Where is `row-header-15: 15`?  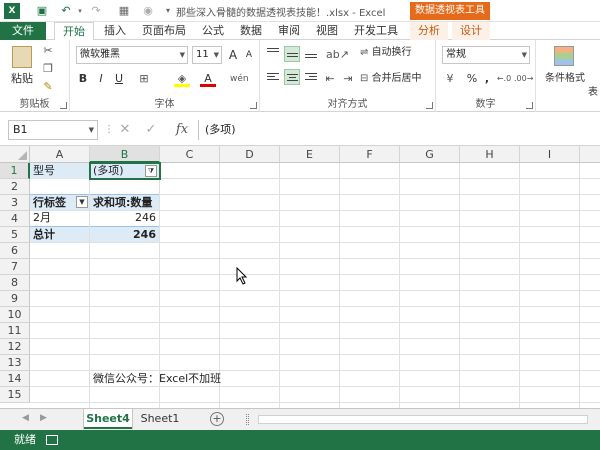 row-header-15: 15 is located at coordinates (15, 395).